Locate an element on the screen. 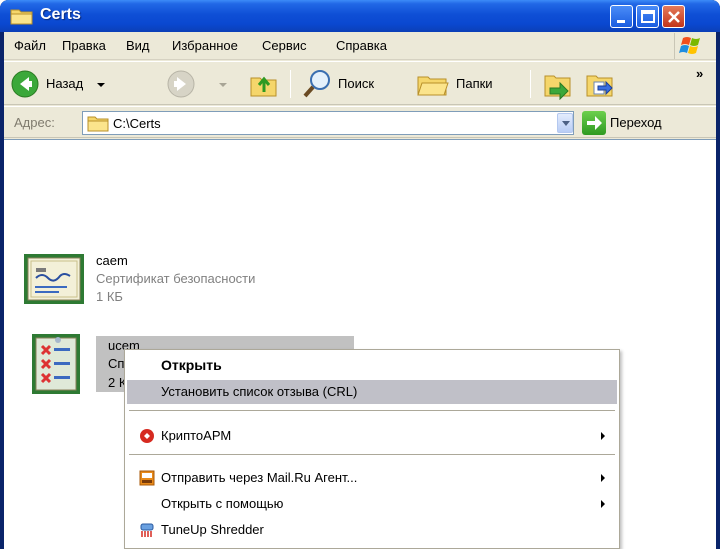 Image resolution: width=720 pixels, height=549 pixels. menu-tools: Сервис is located at coordinates (284, 45).